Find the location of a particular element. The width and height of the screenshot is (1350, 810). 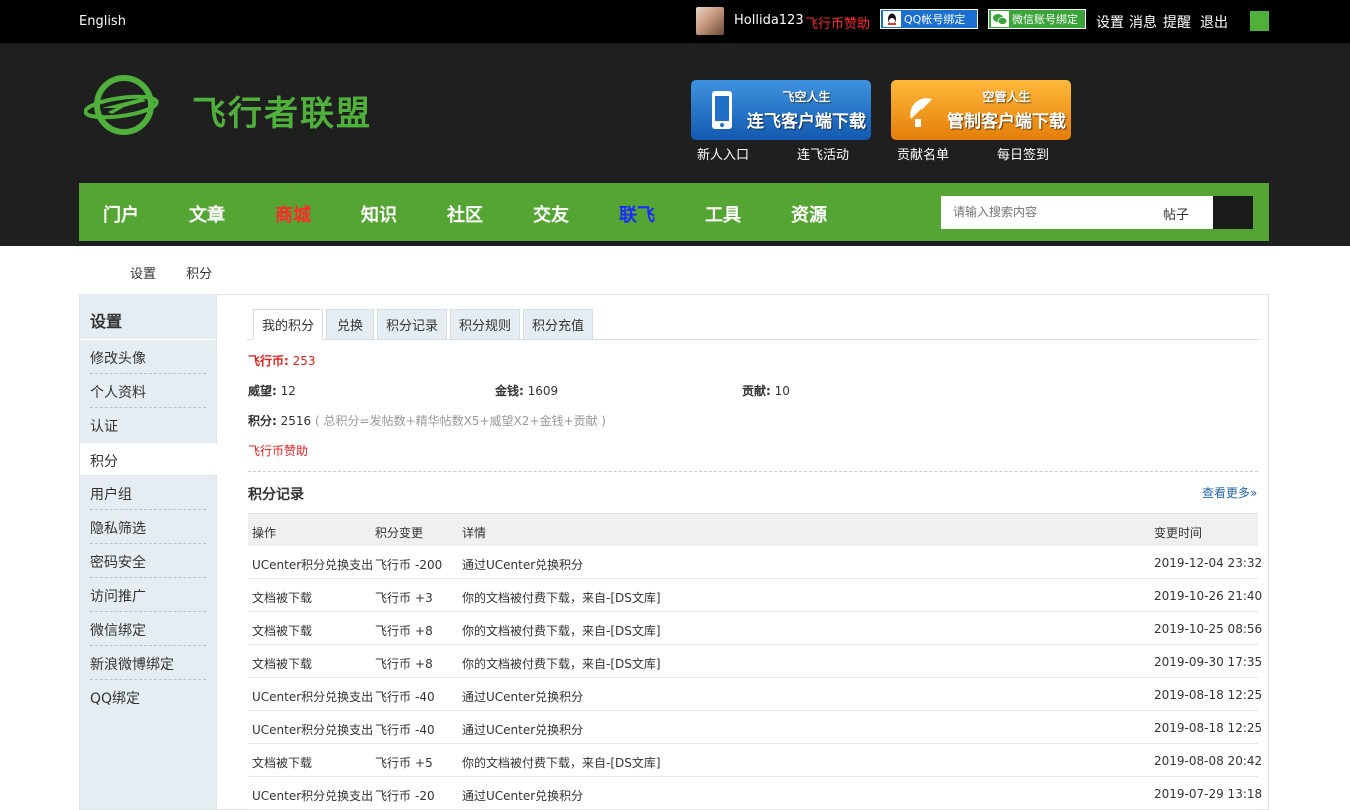

search-box: 帖子 is located at coordinates (1077, 212).